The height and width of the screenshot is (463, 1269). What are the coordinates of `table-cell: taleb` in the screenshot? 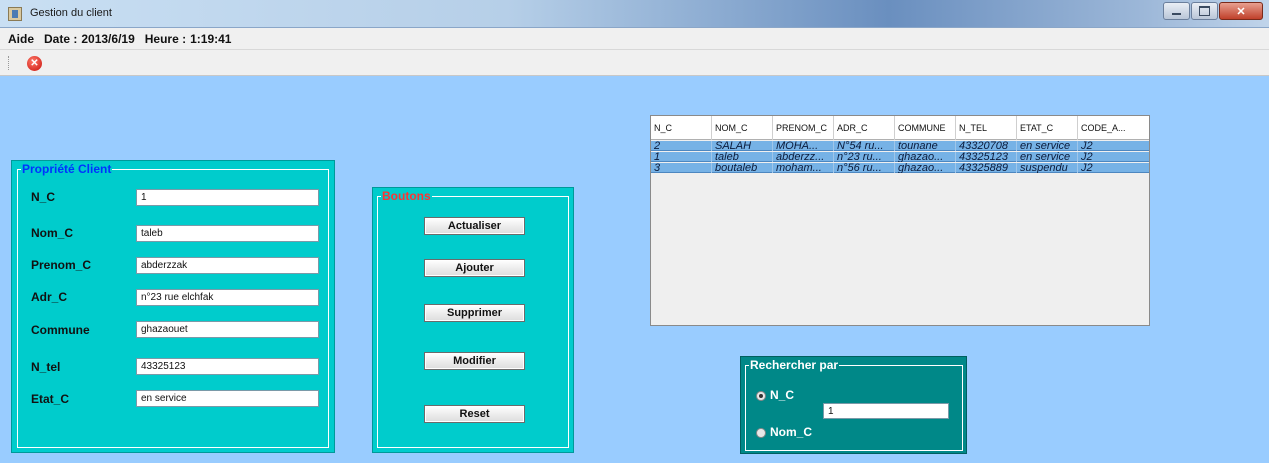 It's located at (742, 157).